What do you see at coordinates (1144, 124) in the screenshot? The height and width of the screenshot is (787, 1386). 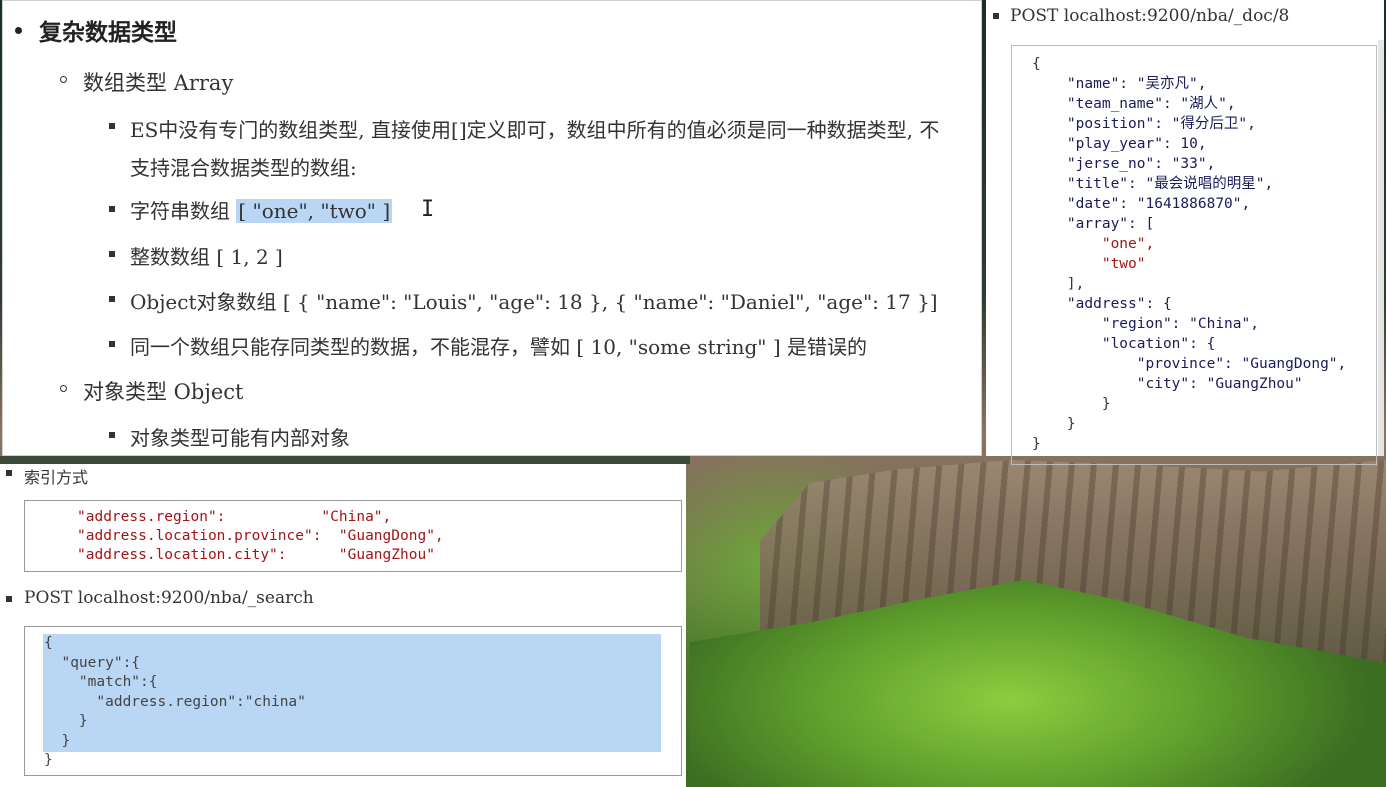 I see `code-line: "position": "得分后卫",` at bounding box center [1144, 124].